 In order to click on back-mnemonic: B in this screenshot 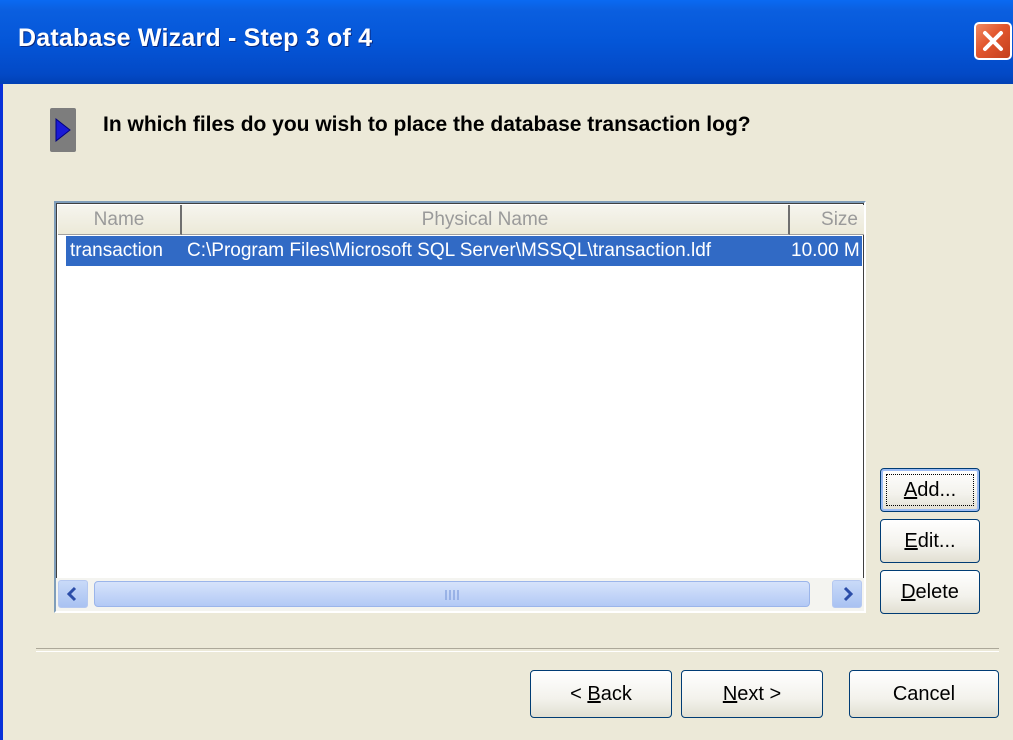, I will do `click(594, 694)`.